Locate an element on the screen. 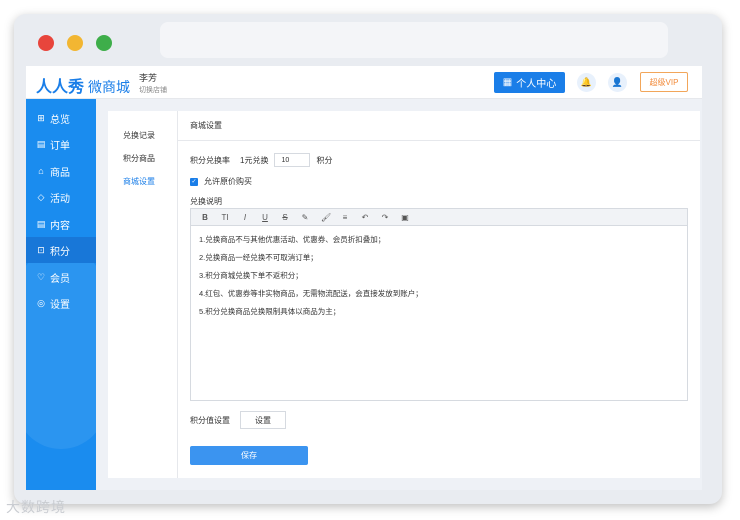 The height and width of the screenshot is (520, 740). user-icon: 👤 is located at coordinates (617, 82).